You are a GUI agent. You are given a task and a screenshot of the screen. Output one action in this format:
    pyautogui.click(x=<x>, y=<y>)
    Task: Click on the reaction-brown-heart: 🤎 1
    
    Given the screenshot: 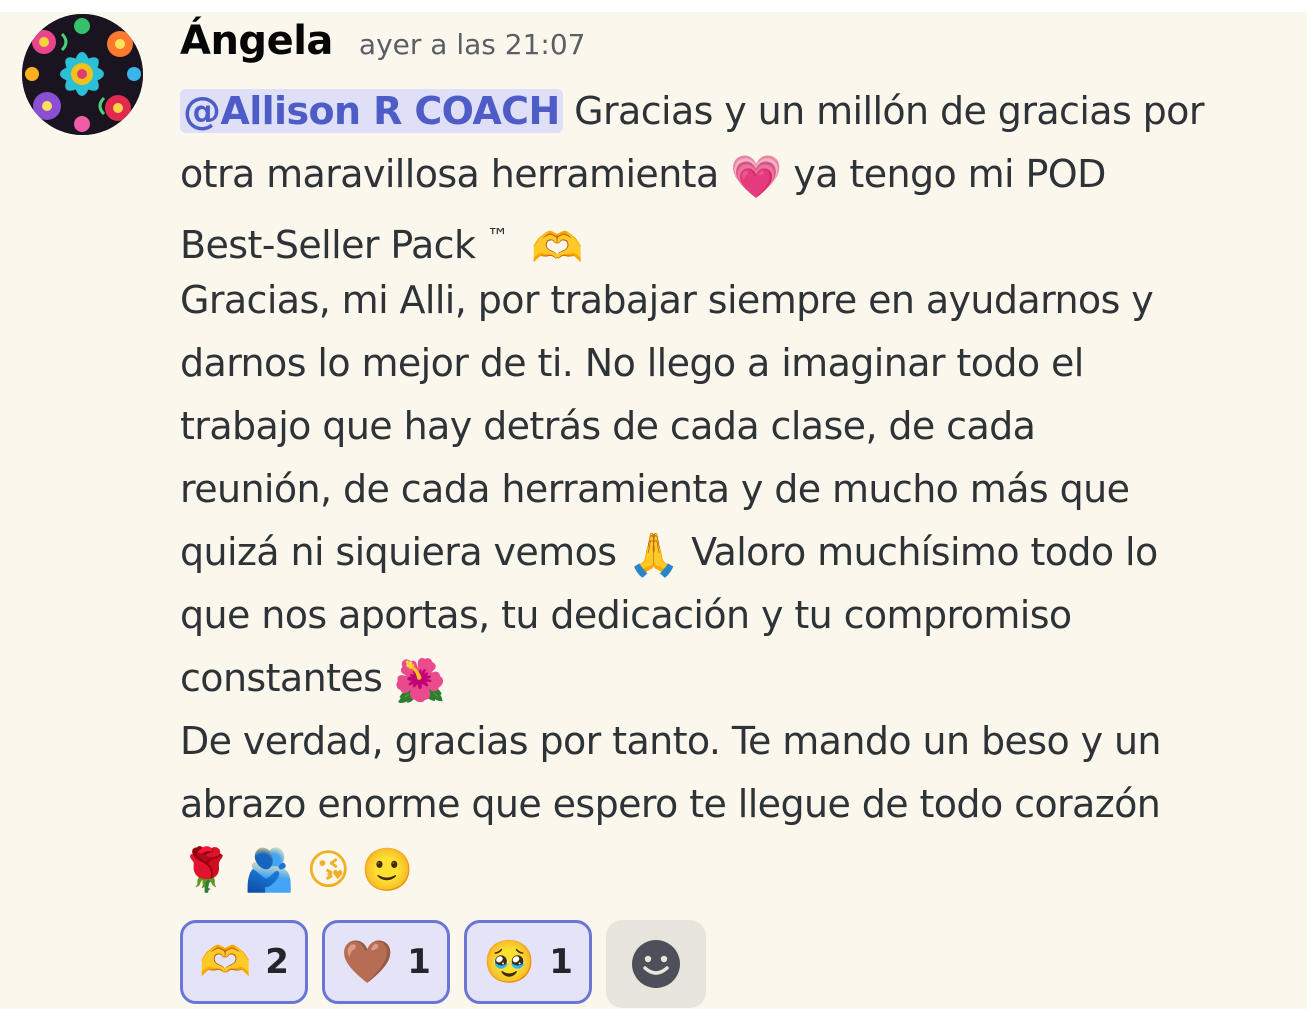 What is the action you would take?
    pyautogui.click(x=385, y=962)
    